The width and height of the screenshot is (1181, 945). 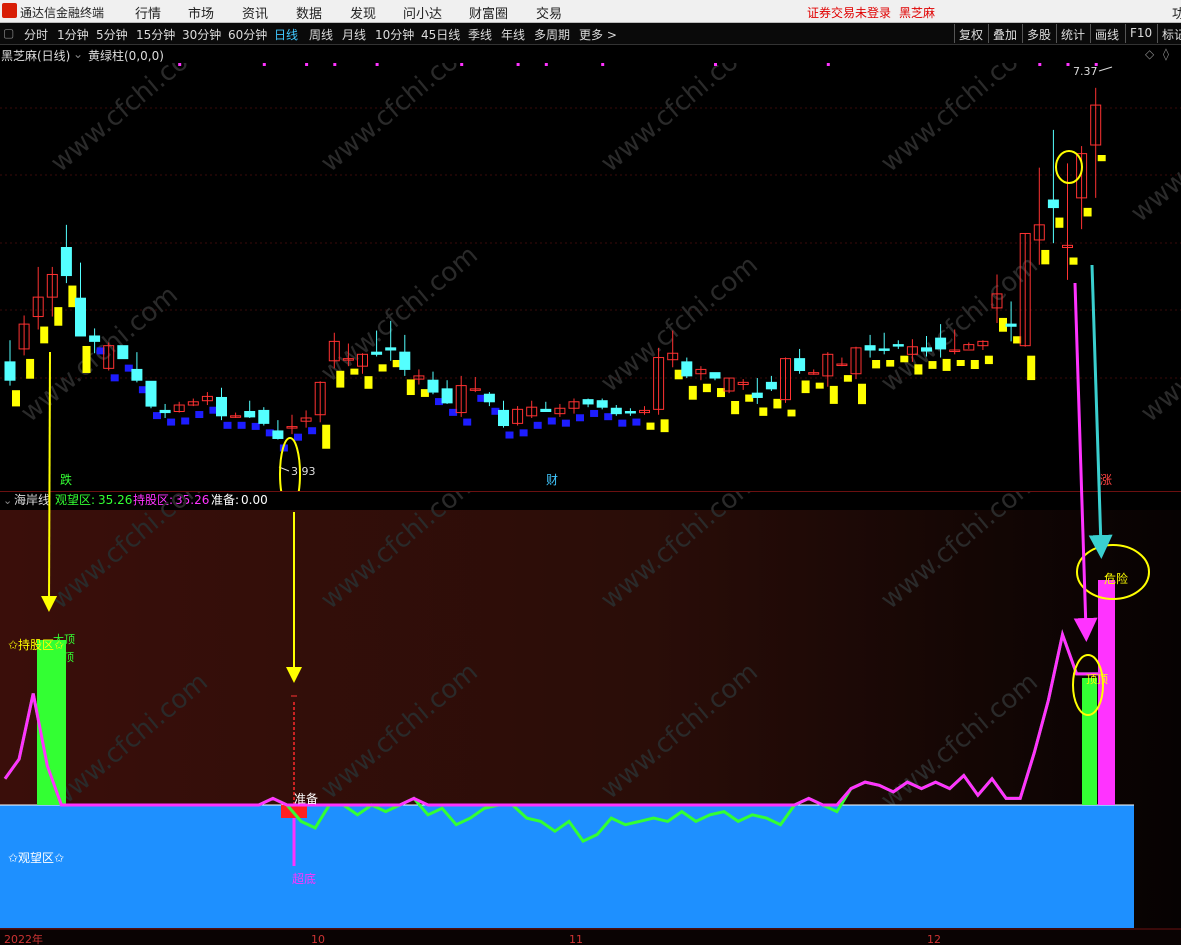 What do you see at coordinates (488, 12) in the screenshot?
I see `menu-item-wealth: 财富圈` at bounding box center [488, 12].